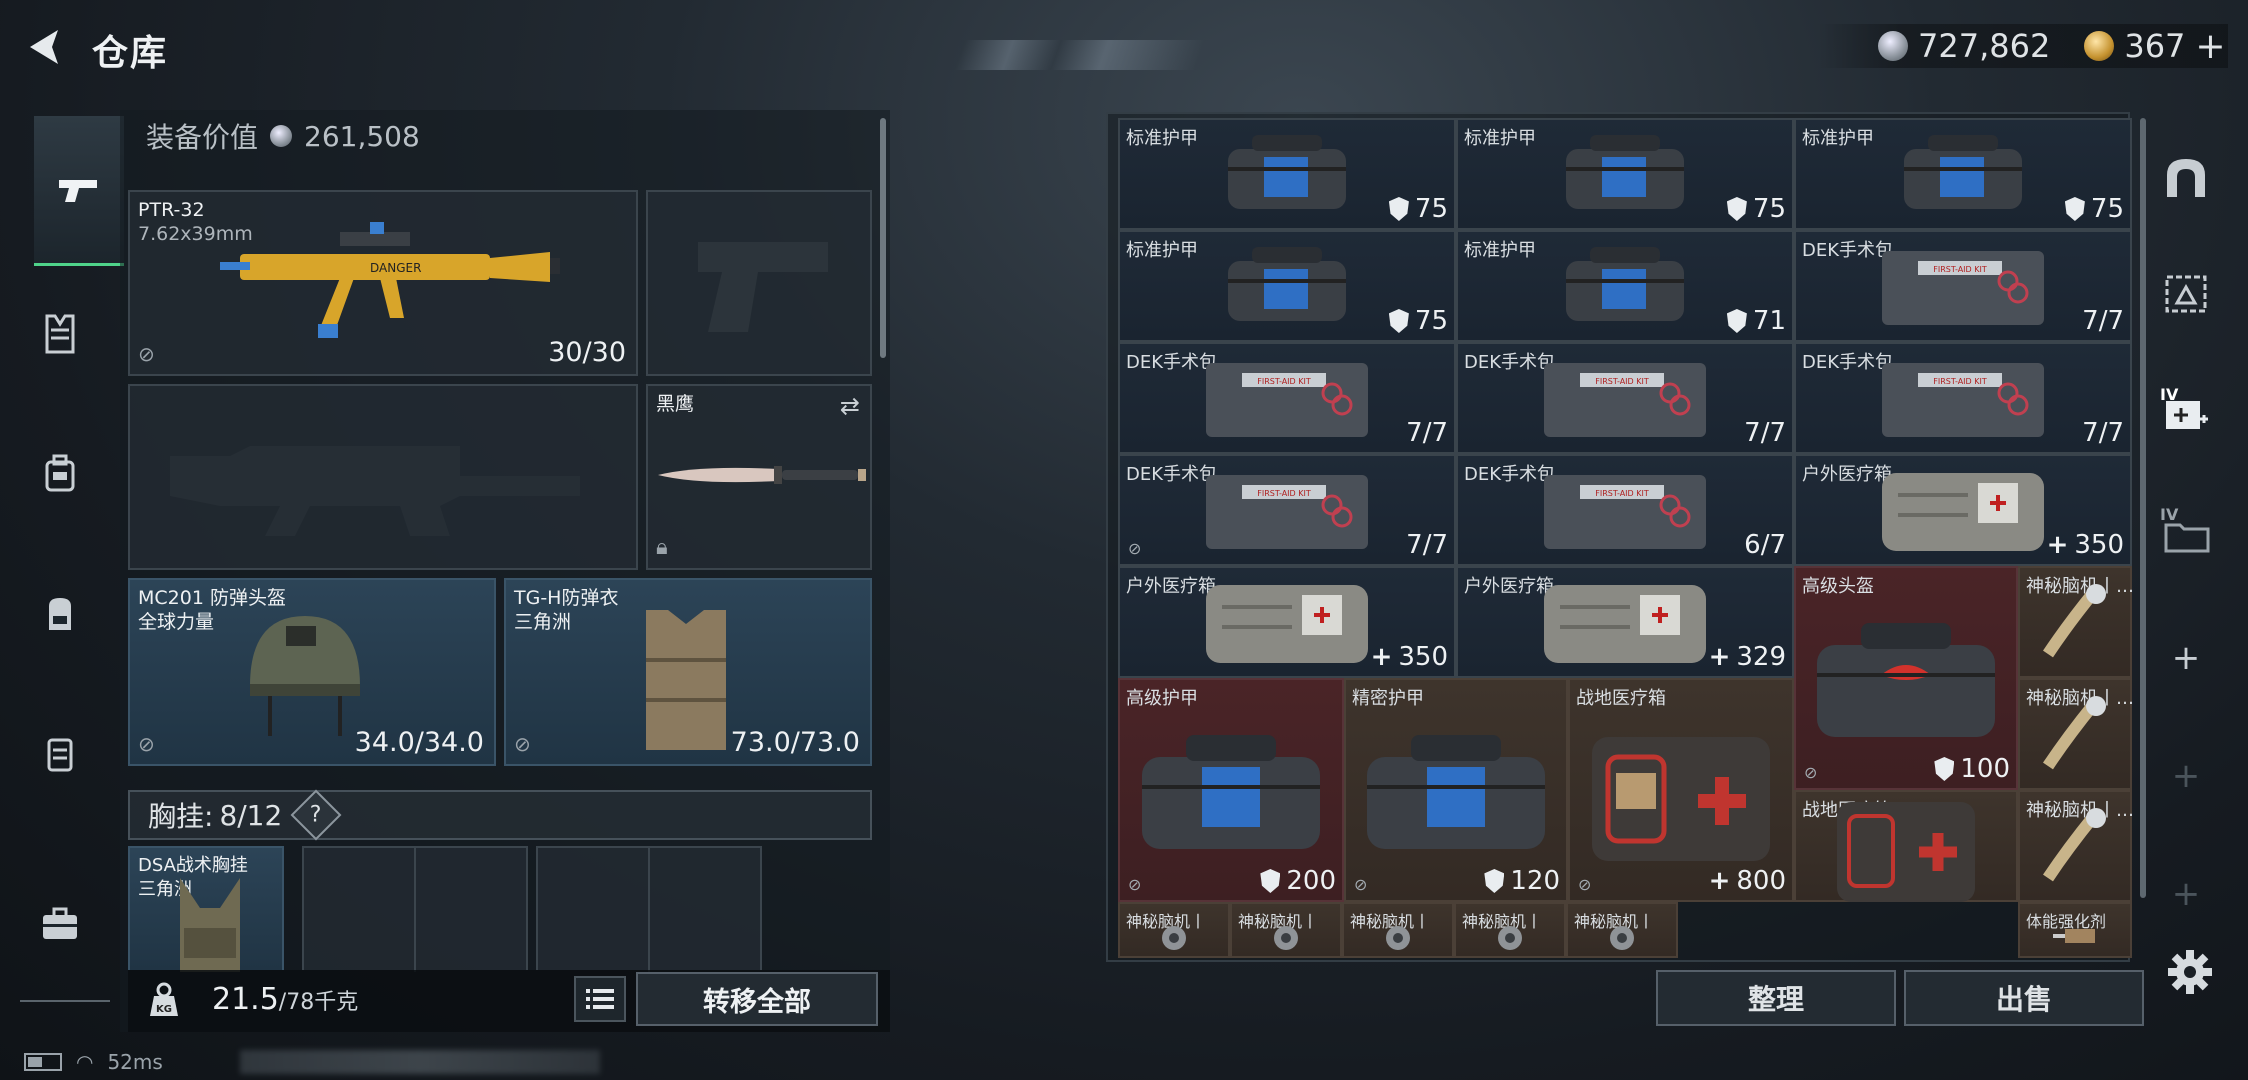 The image size is (2248, 1080). I want to click on armor-tab, so click(60, 334).